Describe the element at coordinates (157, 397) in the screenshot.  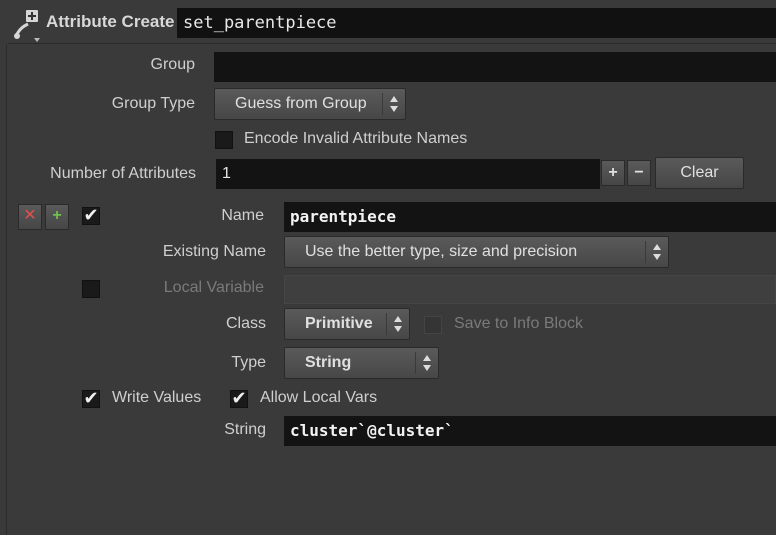
I see `write-values-label: Write Values` at that location.